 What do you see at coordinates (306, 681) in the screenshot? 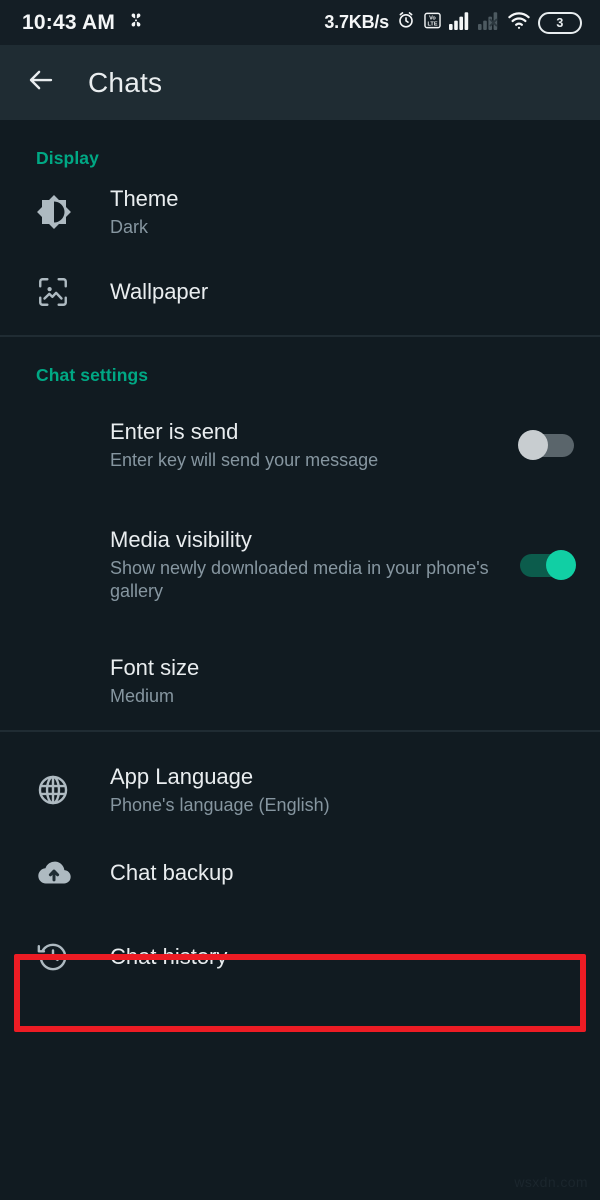
I see `settings-row-texts: Font size Medium` at bounding box center [306, 681].